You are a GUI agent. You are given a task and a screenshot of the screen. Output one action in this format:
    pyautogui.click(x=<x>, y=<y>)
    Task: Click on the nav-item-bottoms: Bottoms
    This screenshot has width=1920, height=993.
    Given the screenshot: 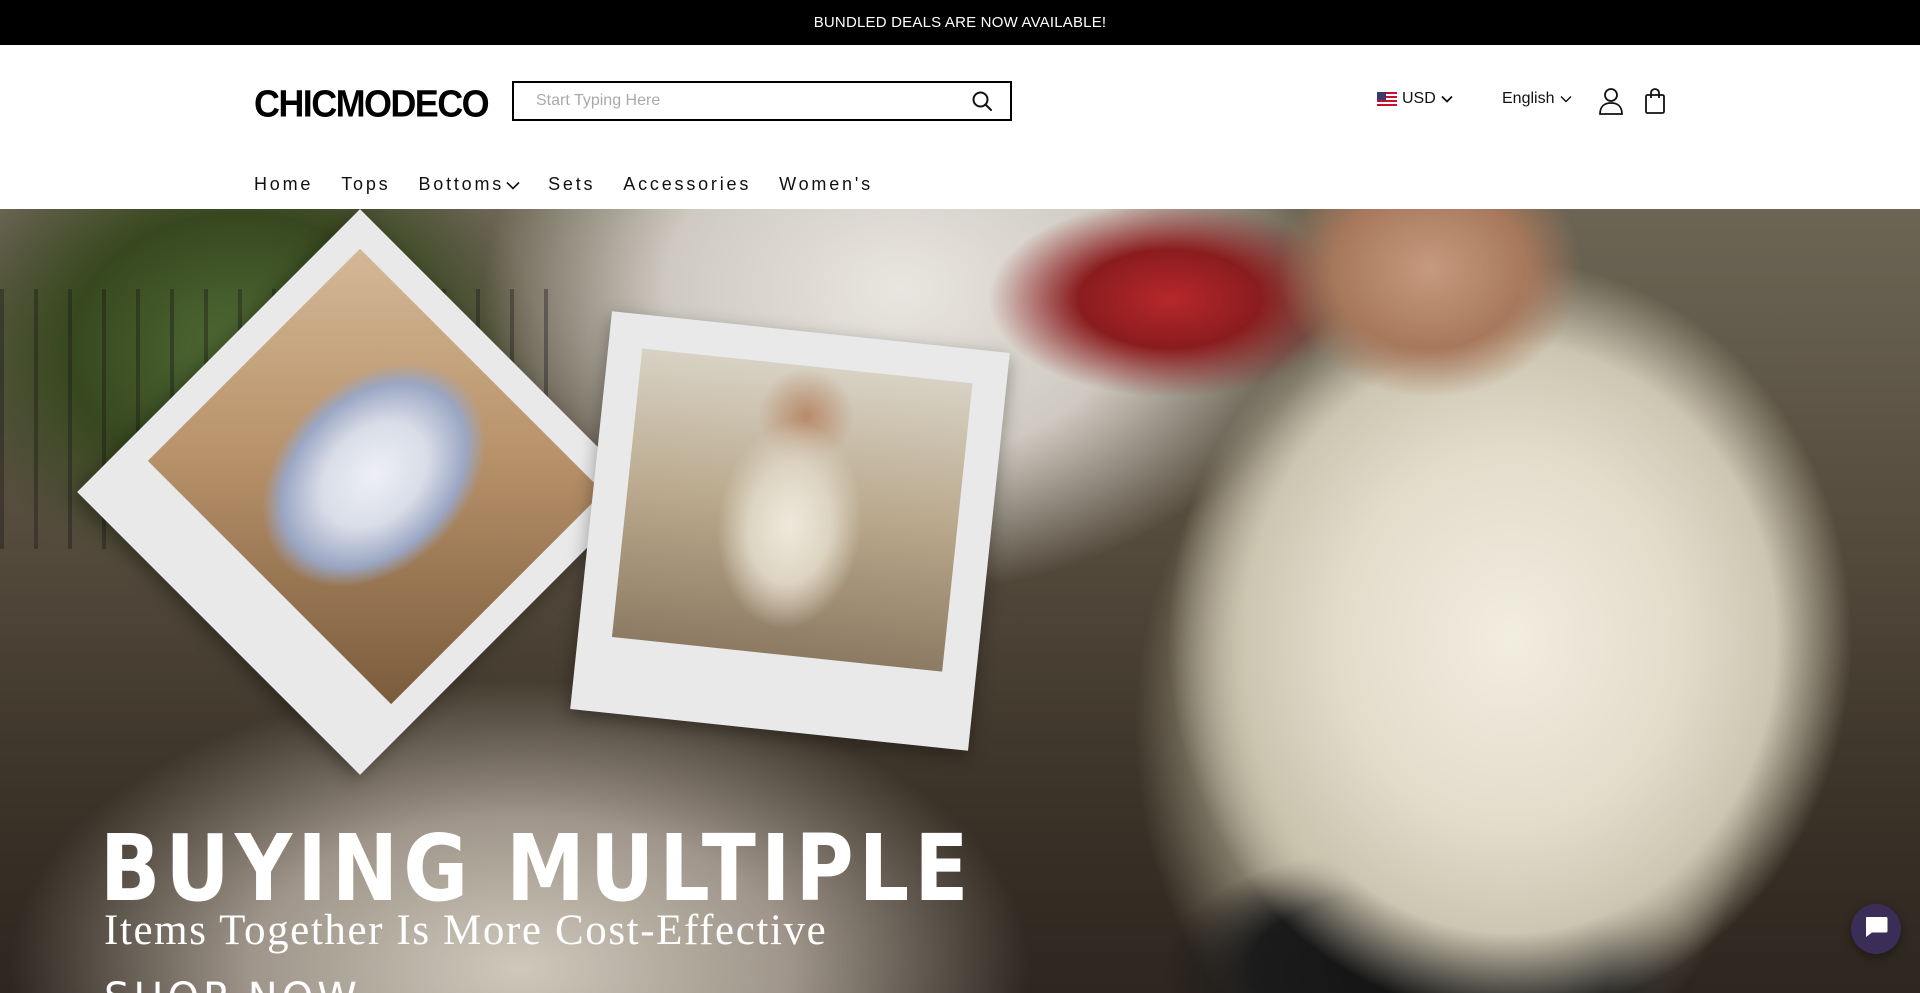 What is the action you would take?
    pyautogui.click(x=469, y=184)
    